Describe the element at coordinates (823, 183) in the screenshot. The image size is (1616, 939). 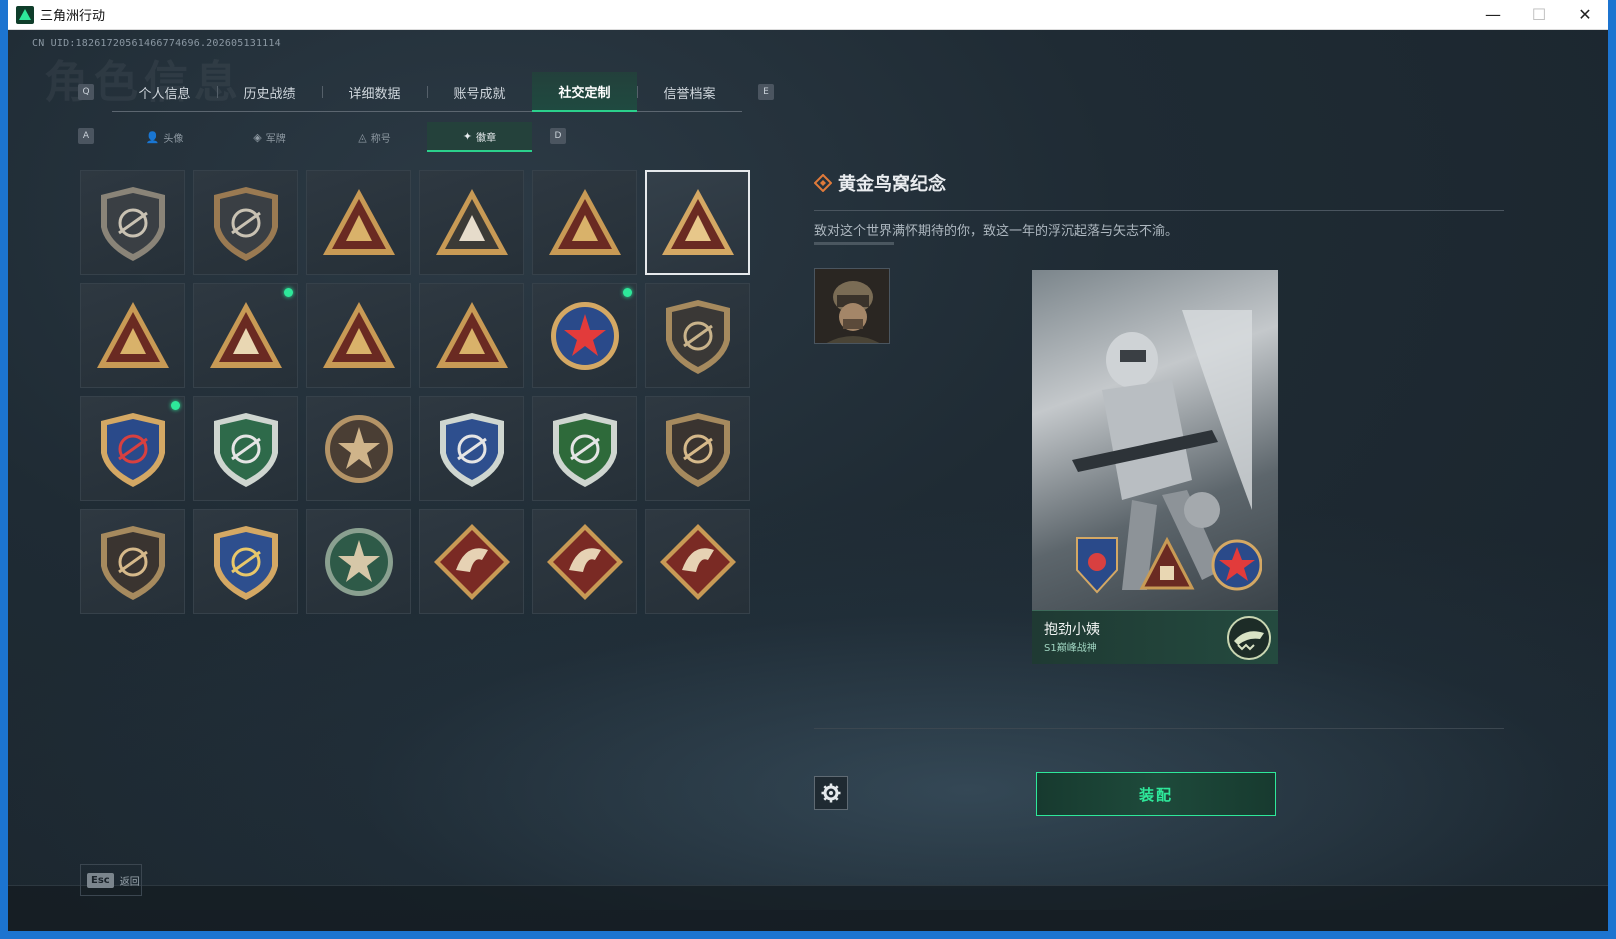
I see `diamond-marker-icon` at that location.